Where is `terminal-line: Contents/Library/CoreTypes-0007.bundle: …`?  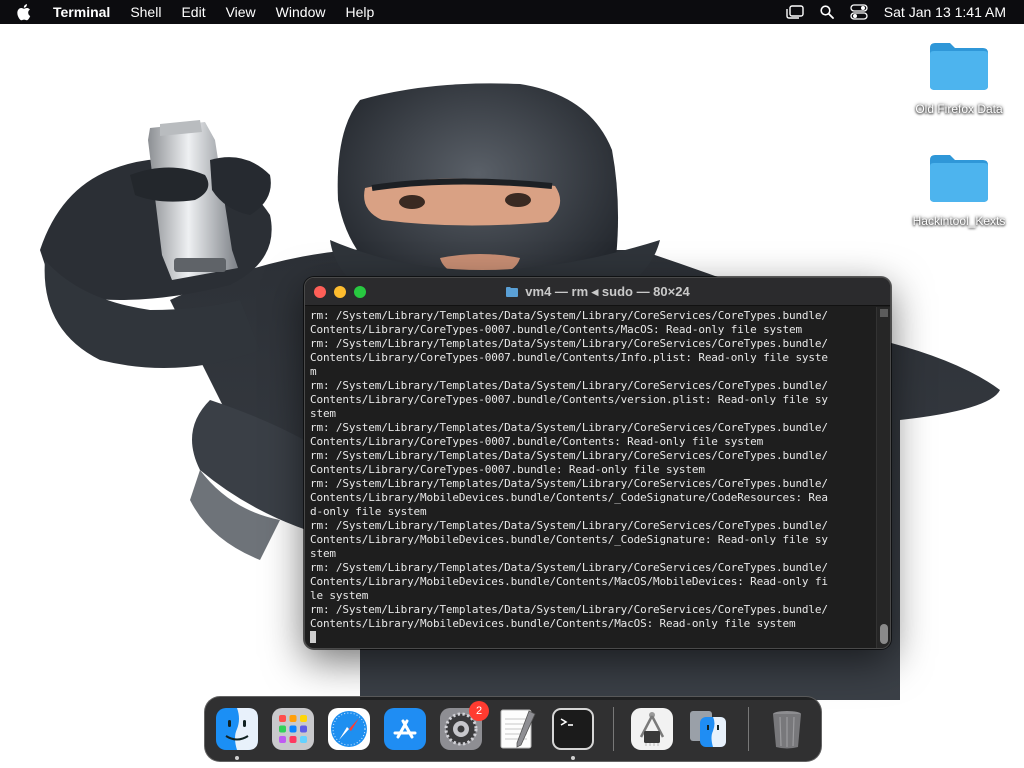
terminal-line: Contents/Library/CoreTypes-0007.bundle: … is located at coordinates (507, 469).